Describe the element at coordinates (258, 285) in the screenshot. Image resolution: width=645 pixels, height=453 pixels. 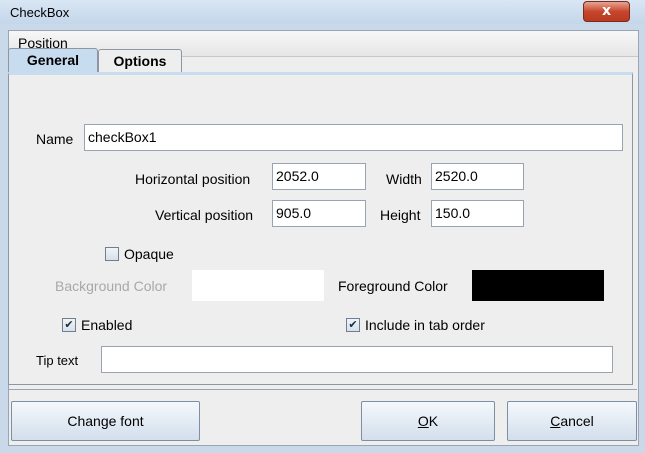
I see `background-color-swatch` at that location.